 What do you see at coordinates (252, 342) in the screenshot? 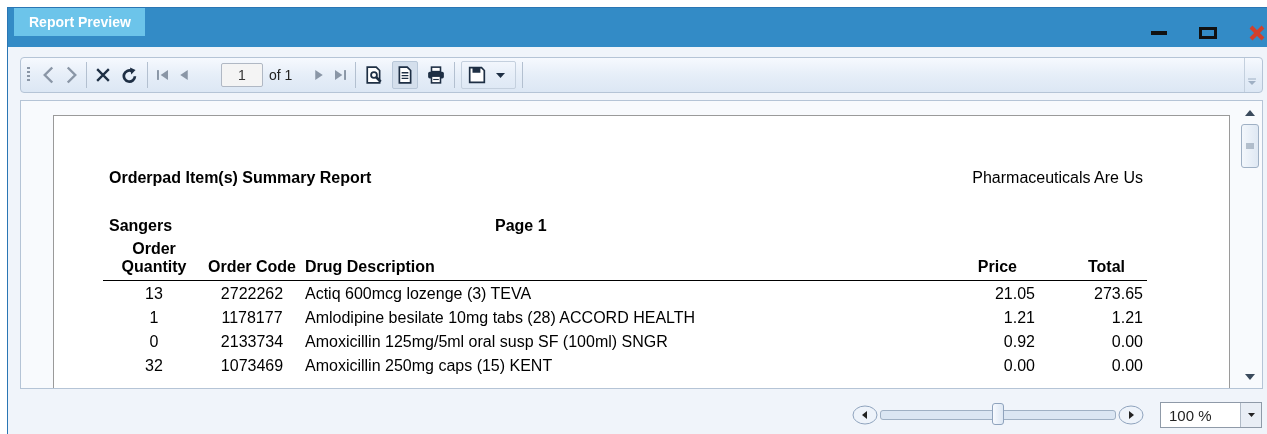
I see `table-cell-text: 2133734` at bounding box center [252, 342].